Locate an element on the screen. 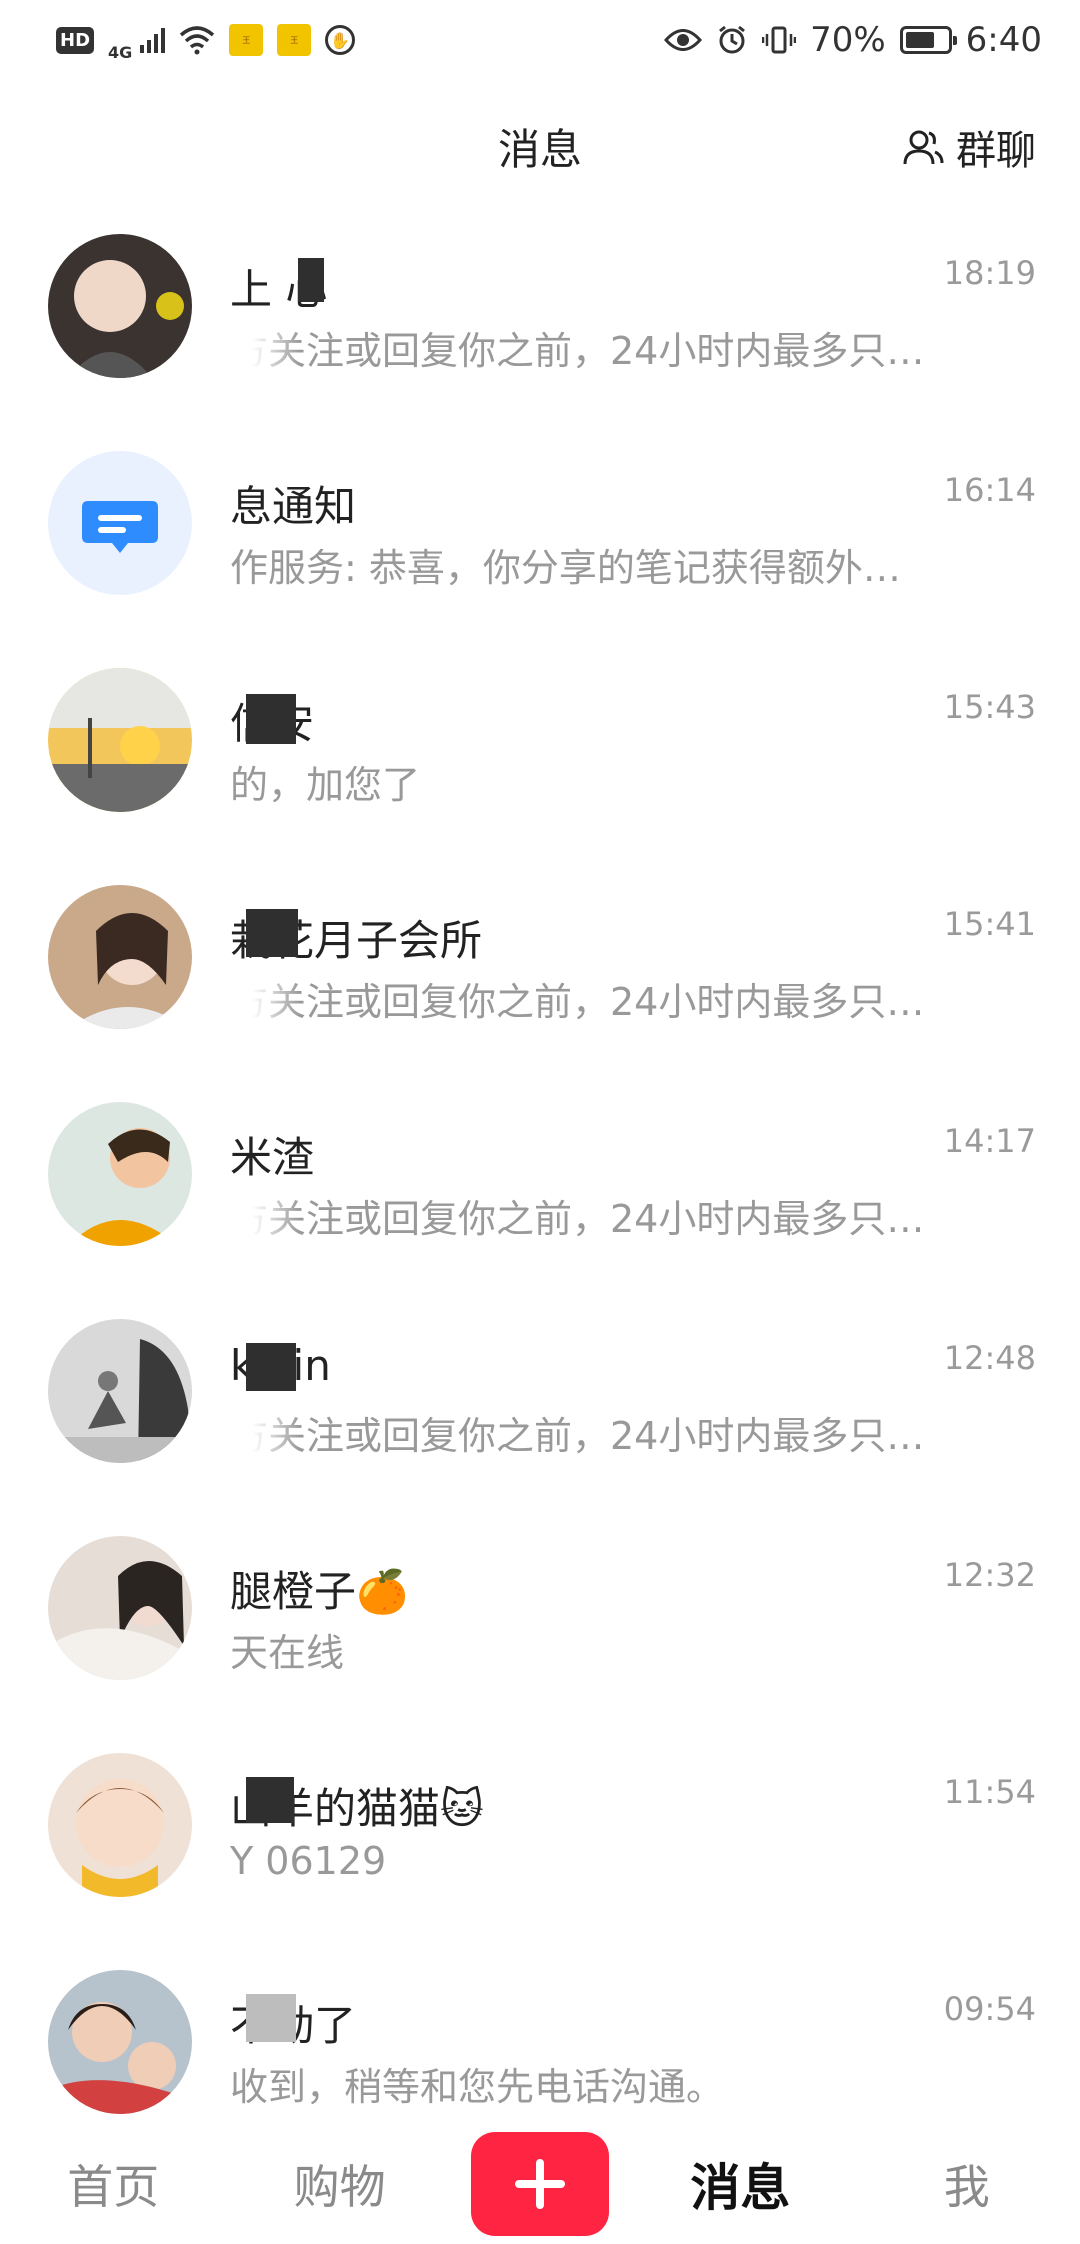 The width and height of the screenshot is (1080, 2244). chat-name: 息通知 is located at coordinates (293, 506).